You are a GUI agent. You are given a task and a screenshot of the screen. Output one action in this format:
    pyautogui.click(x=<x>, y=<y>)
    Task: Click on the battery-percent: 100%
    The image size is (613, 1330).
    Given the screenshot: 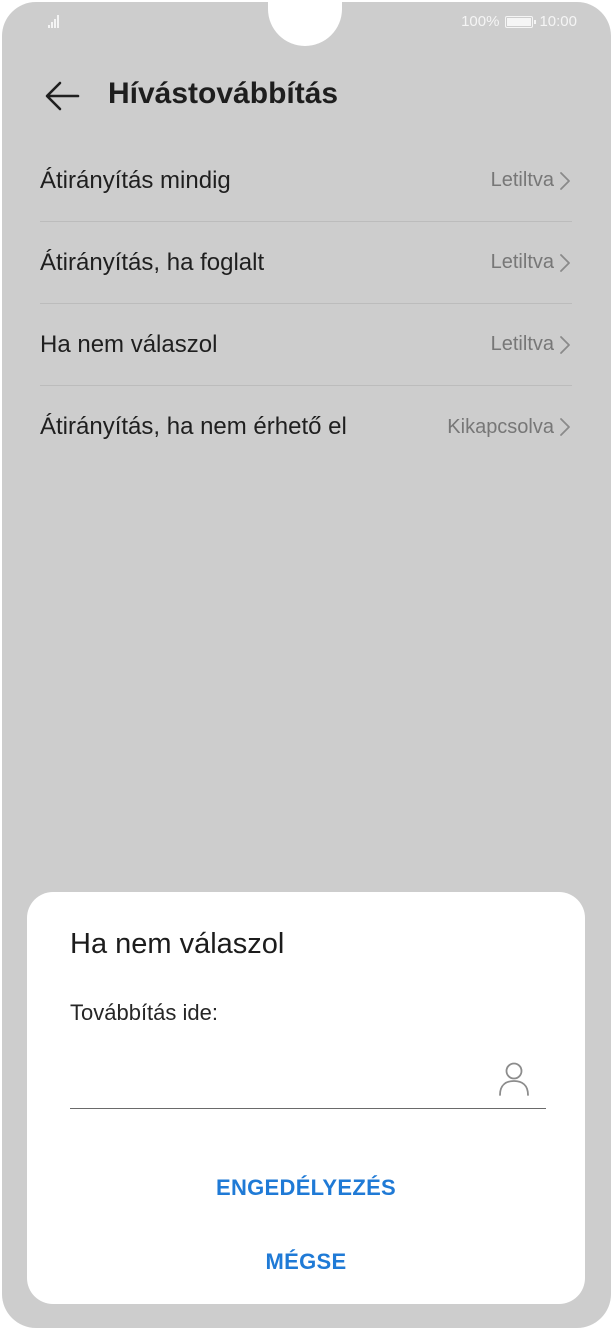 What is the action you would take?
    pyautogui.click(x=480, y=21)
    